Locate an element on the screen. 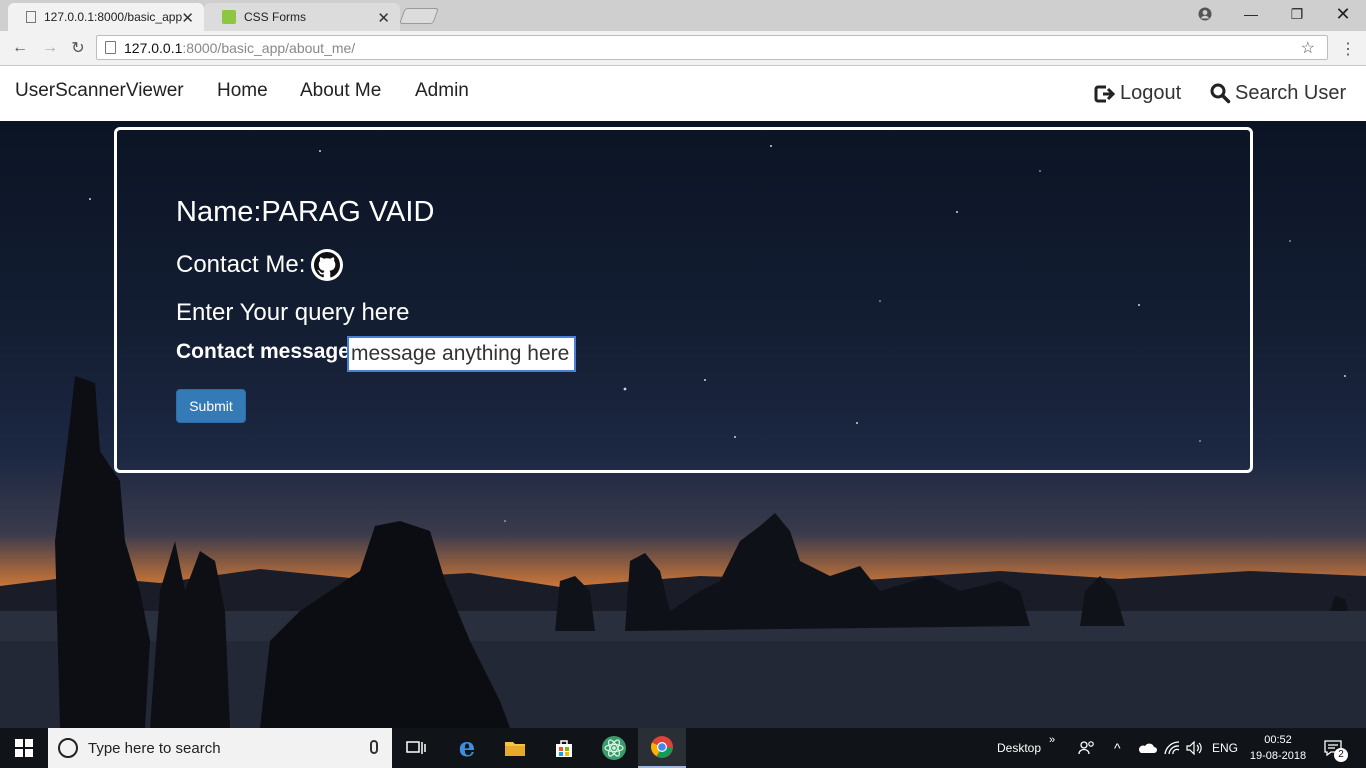  volume-icon is located at coordinates (1195, 748).